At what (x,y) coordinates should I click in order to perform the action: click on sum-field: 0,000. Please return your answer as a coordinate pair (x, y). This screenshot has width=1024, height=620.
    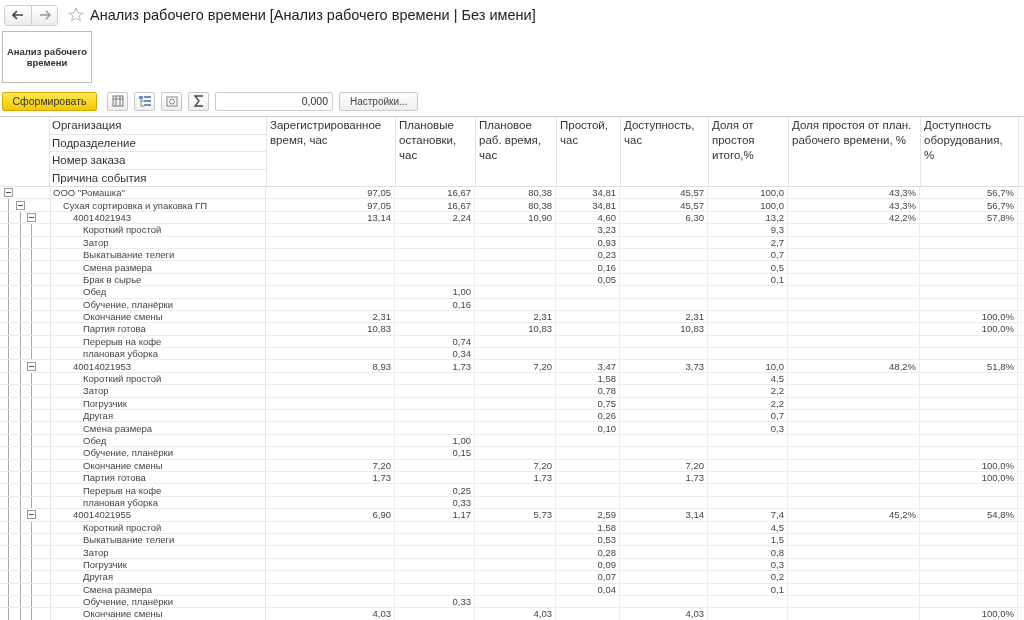
    Looking at the image, I should click on (274, 101).